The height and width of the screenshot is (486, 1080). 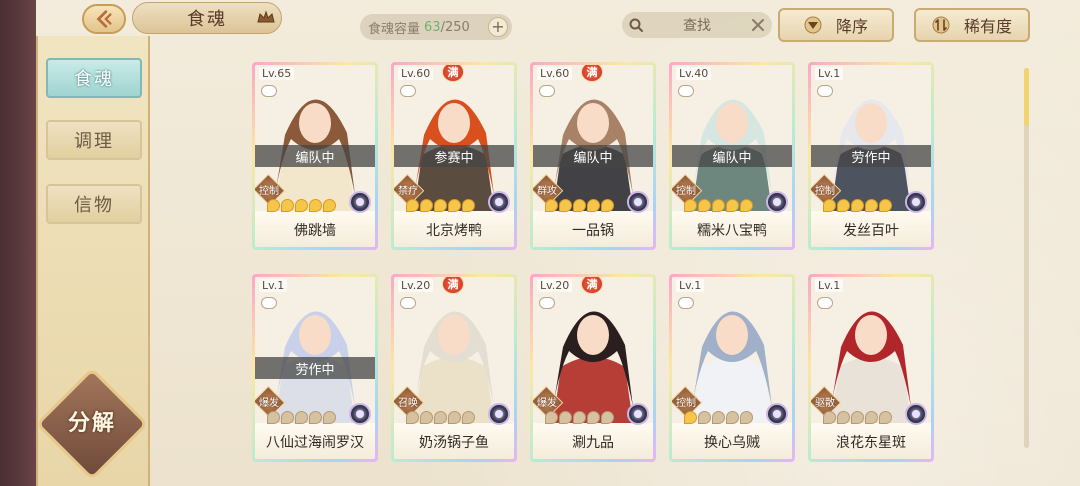 I want to click on food-soul-card: Lv.20 满召唤 奶汤锅子鱼, so click(x=454, y=368).